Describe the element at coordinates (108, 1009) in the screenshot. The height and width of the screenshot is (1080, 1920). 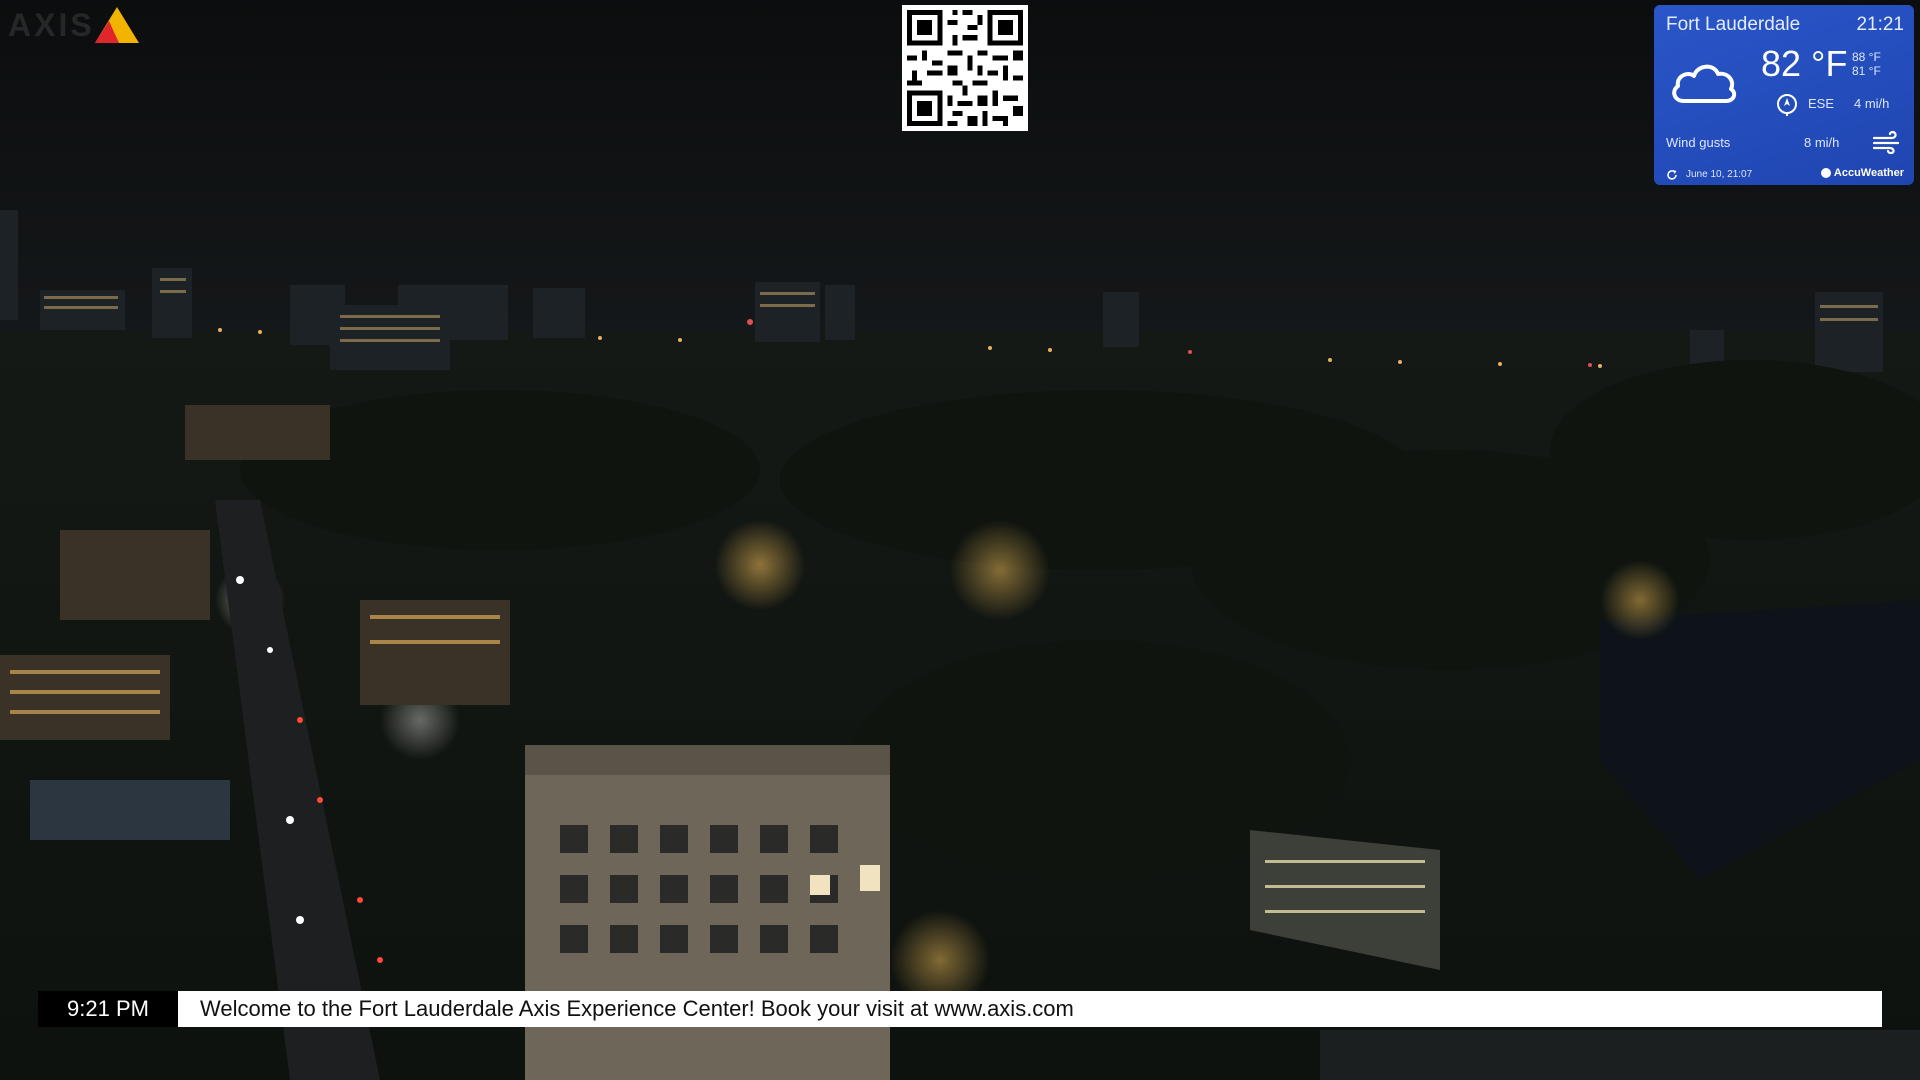
I see `ticker-time: 9:21 PM` at that location.